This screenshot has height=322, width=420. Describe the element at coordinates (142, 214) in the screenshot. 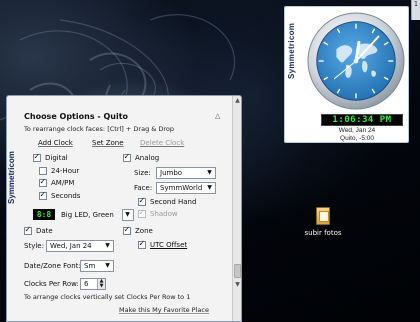

I see `shadow-checkbox` at that location.